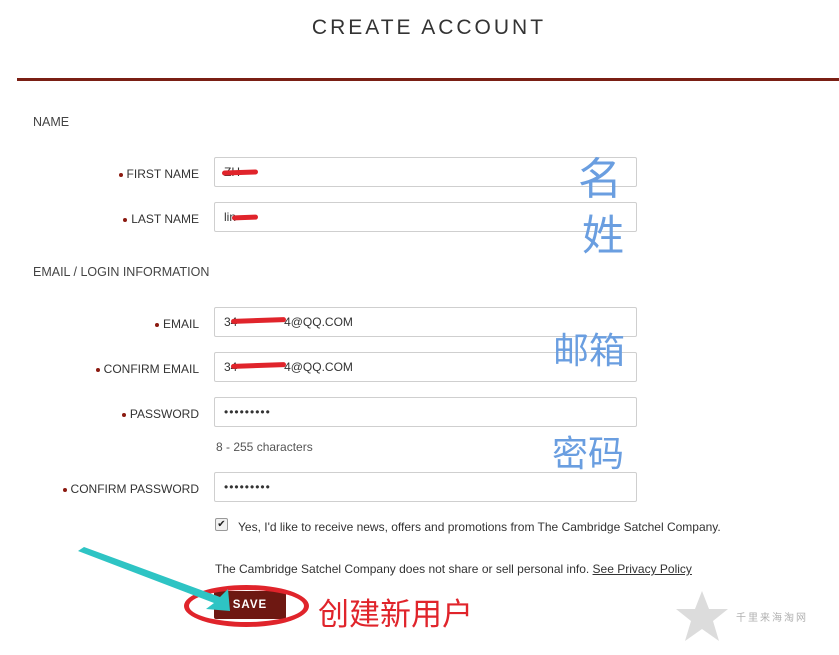  Describe the element at coordinates (588, 454) in the screenshot. I see `annotation-password: 密码` at that location.